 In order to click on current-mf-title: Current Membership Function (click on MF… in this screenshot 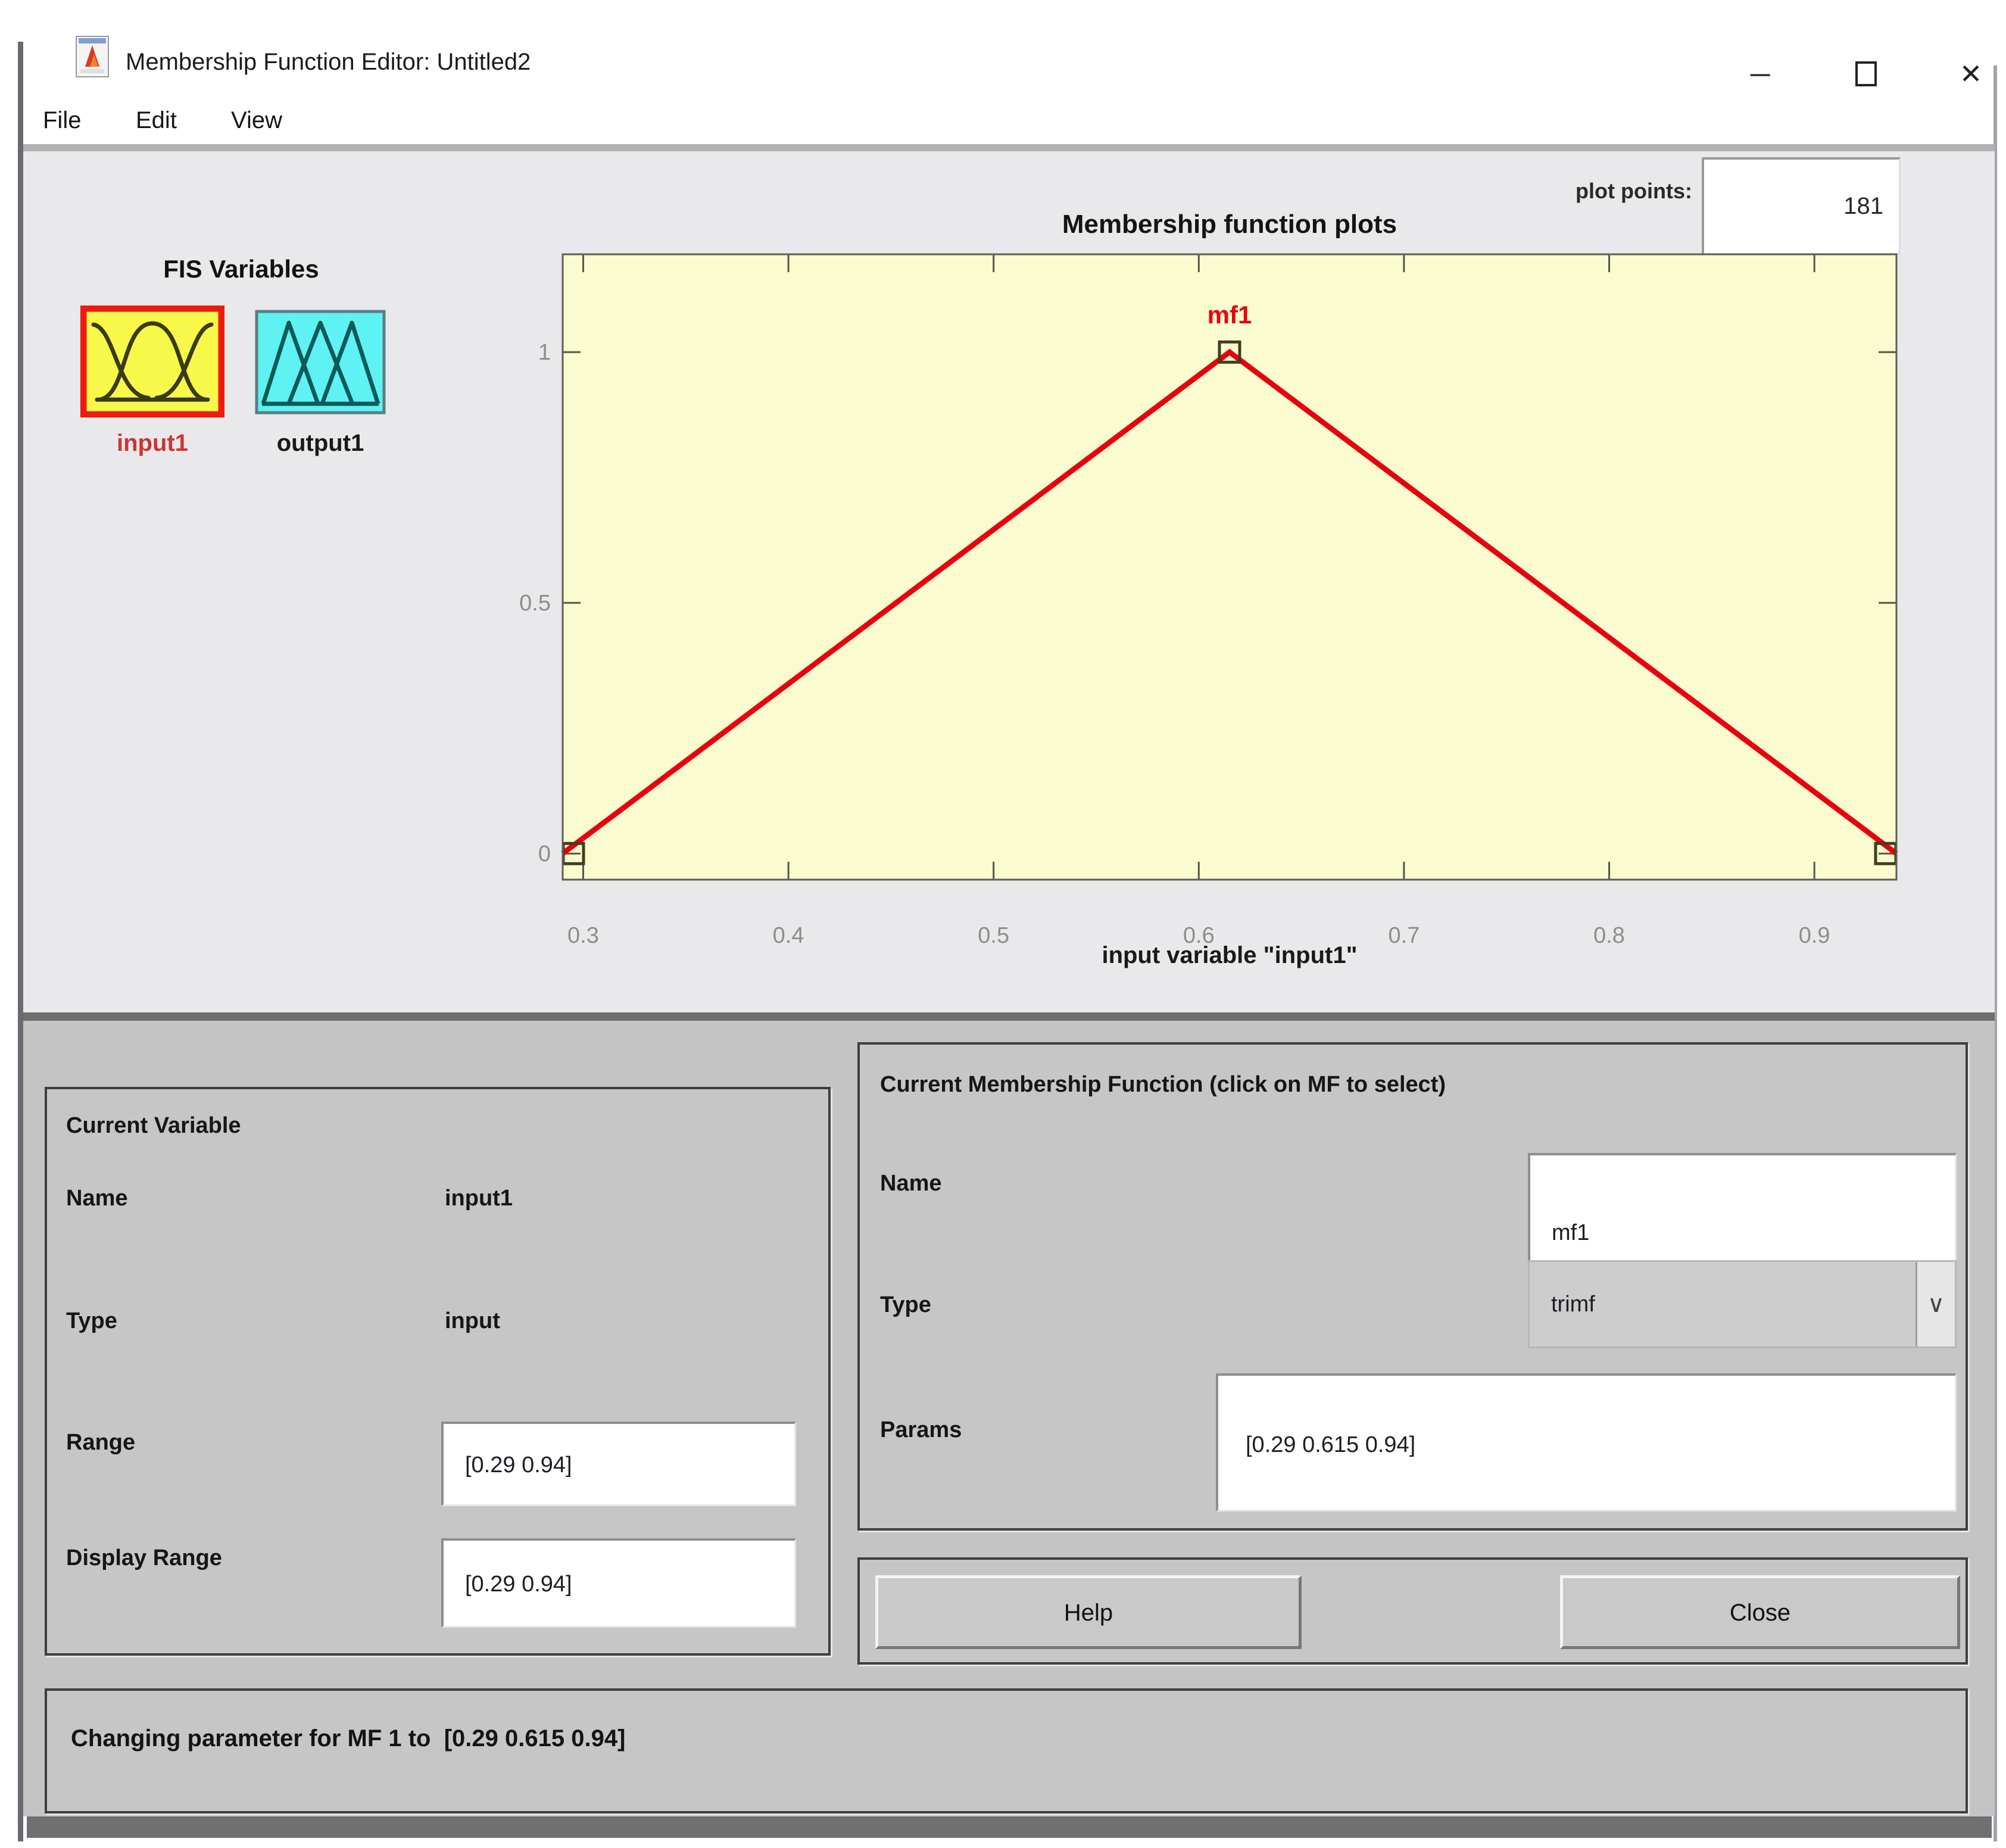, I will do `click(1163, 1084)`.